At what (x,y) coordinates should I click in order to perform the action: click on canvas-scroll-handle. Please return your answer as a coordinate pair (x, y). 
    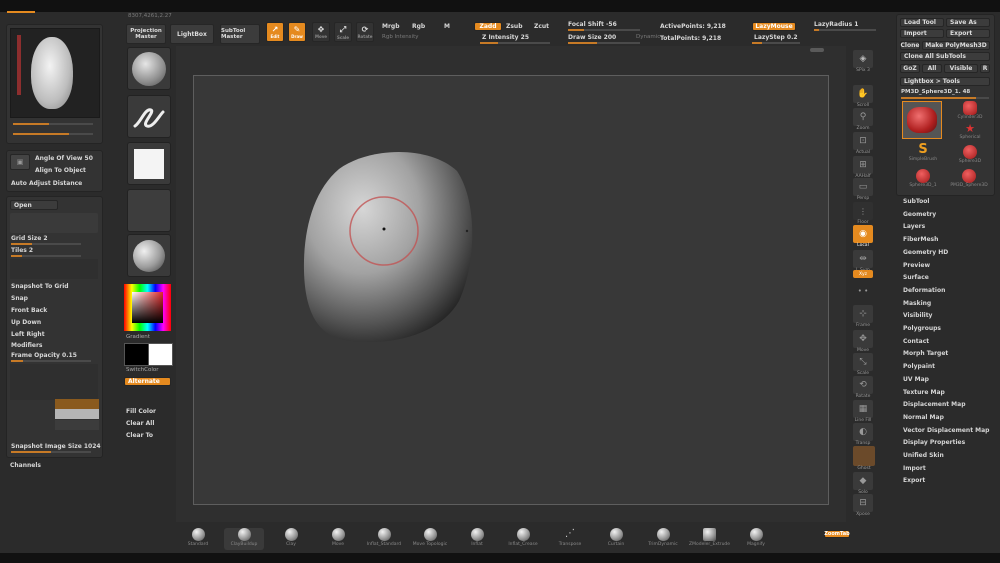
    Looking at the image, I should click on (817, 50).